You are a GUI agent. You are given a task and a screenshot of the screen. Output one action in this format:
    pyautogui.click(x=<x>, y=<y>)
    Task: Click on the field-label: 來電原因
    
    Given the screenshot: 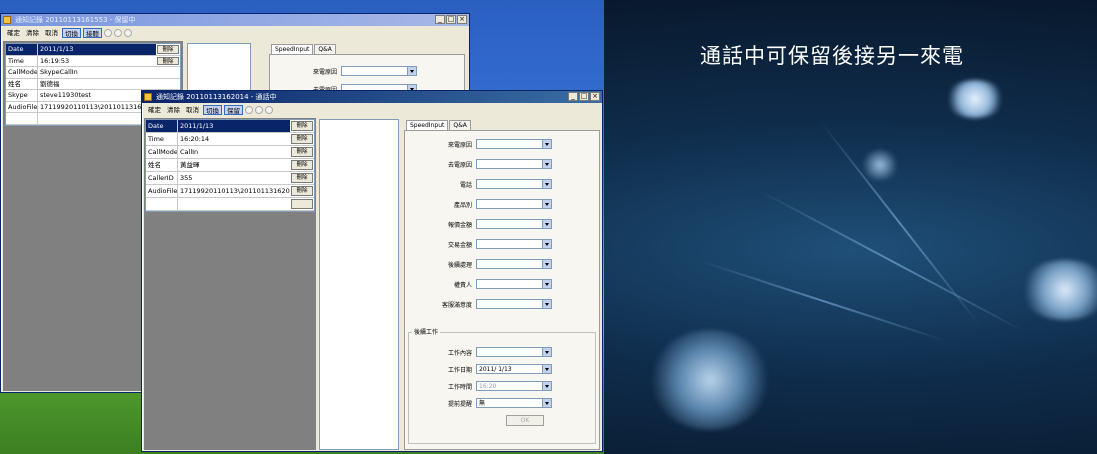 What is the action you would take?
    pyautogui.click(x=459, y=145)
    